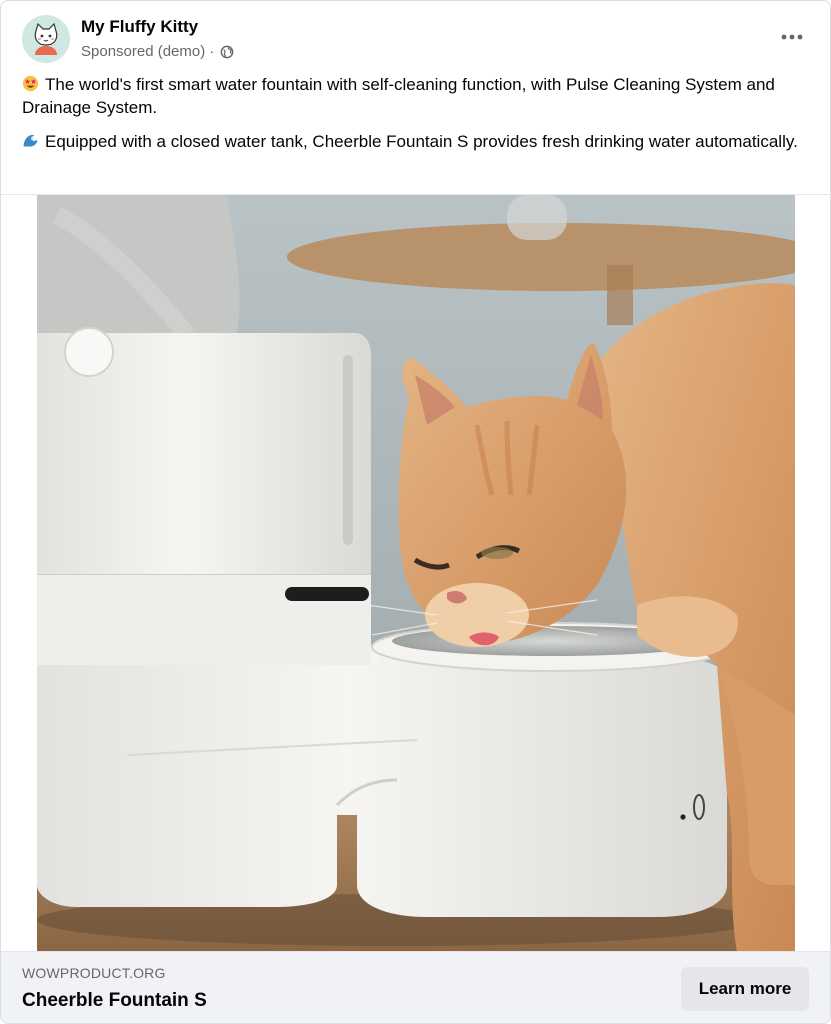  I want to click on more-options-icon, so click(792, 37).